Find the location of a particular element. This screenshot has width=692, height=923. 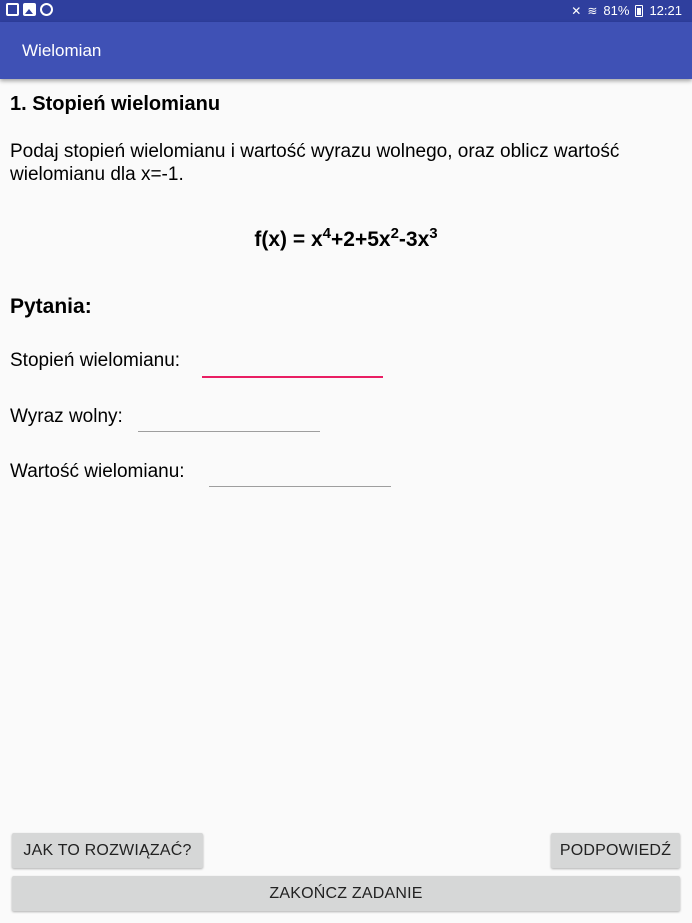

clock: 12:21 is located at coordinates (665, 10).